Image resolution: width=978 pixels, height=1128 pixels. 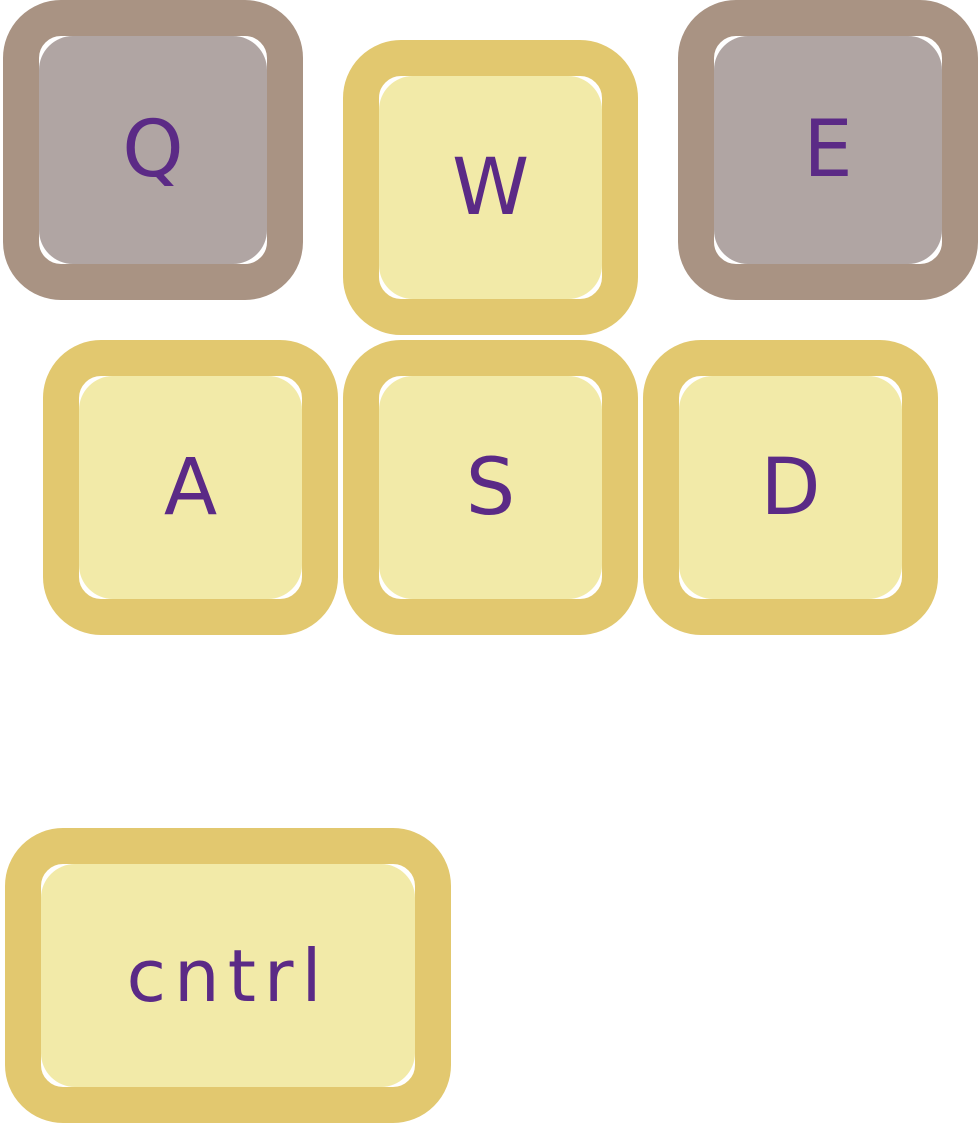 I want to click on key-ctrl-label: cntrl, so click(x=228, y=975).